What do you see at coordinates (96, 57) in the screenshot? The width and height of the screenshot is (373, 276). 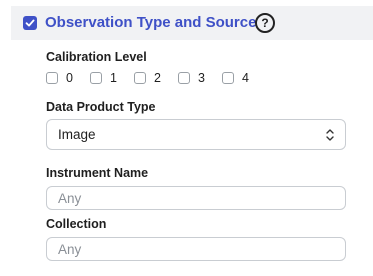 I see `calibration-level-label: Calibration Level` at bounding box center [96, 57].